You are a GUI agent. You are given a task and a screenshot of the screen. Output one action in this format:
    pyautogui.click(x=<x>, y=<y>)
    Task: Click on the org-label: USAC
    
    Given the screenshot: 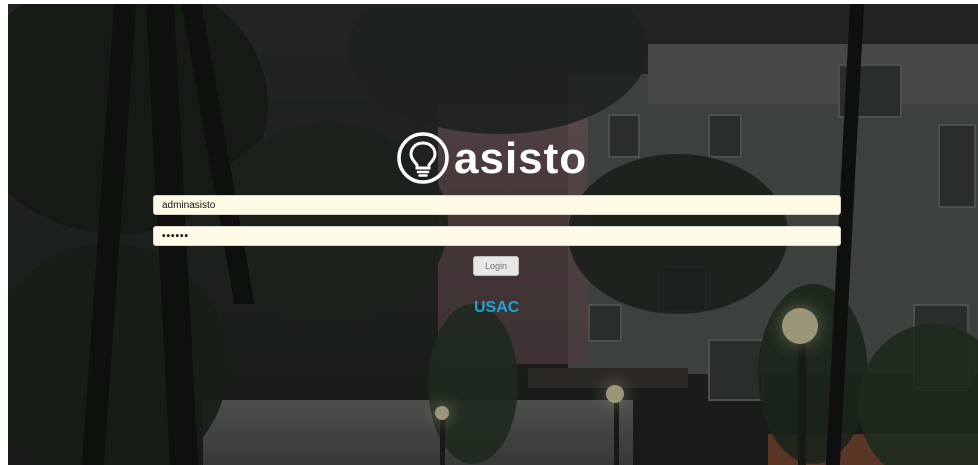 What is the action you would take?
    pyautogui.click(x=497, y=307)
    